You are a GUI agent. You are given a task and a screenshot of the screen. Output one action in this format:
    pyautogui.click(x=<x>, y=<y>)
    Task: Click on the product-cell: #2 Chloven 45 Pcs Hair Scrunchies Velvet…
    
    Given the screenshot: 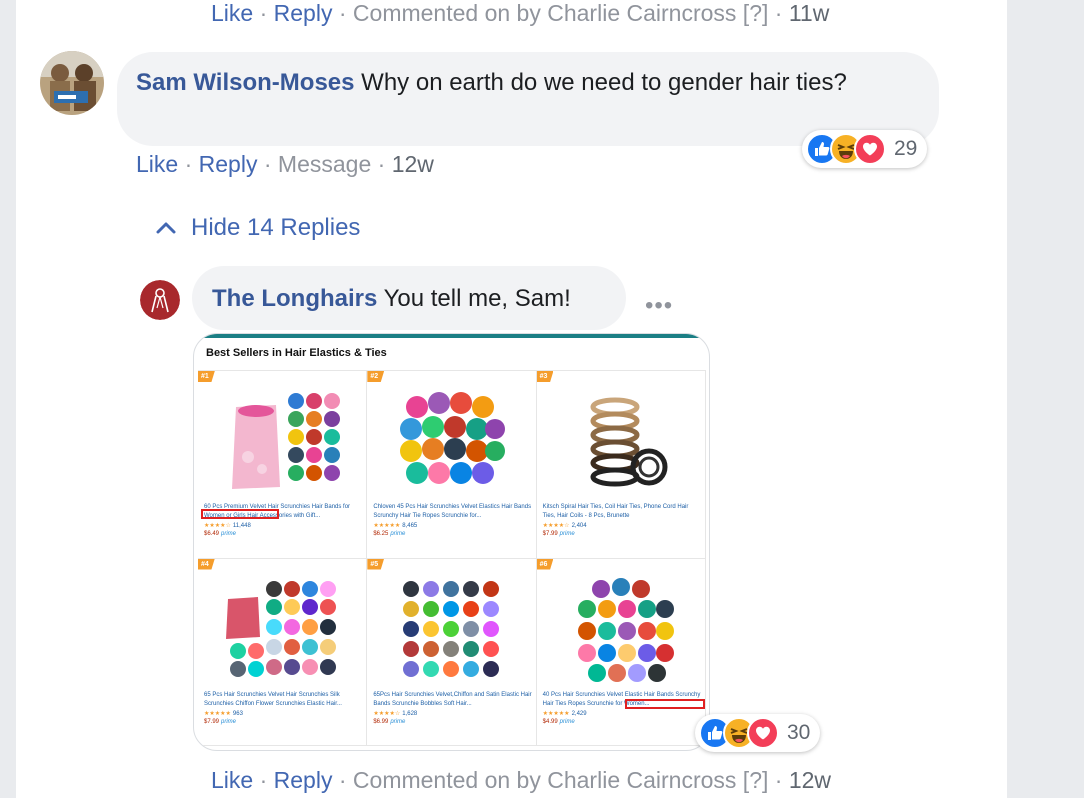 What is the action you would take?
    pyautogui.click(x=452, y=465)
    